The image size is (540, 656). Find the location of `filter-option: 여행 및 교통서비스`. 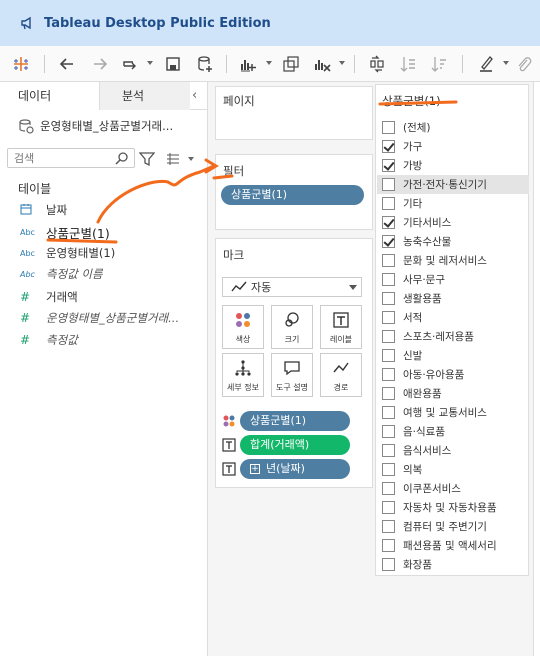

filter-option: 여행 및 교통서비스 is located at coordinates (455, 412).